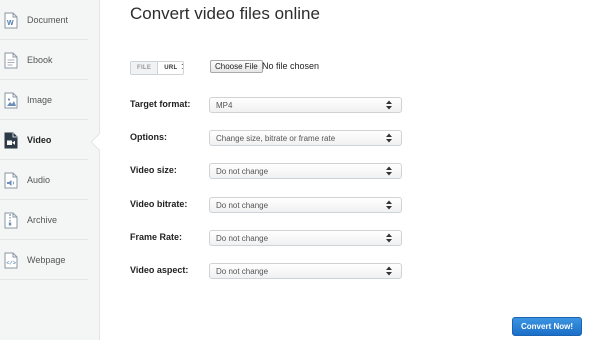 The height and width of the screenshot is (340, 600). I want to click on select-value: MP4, so click(224, 105).